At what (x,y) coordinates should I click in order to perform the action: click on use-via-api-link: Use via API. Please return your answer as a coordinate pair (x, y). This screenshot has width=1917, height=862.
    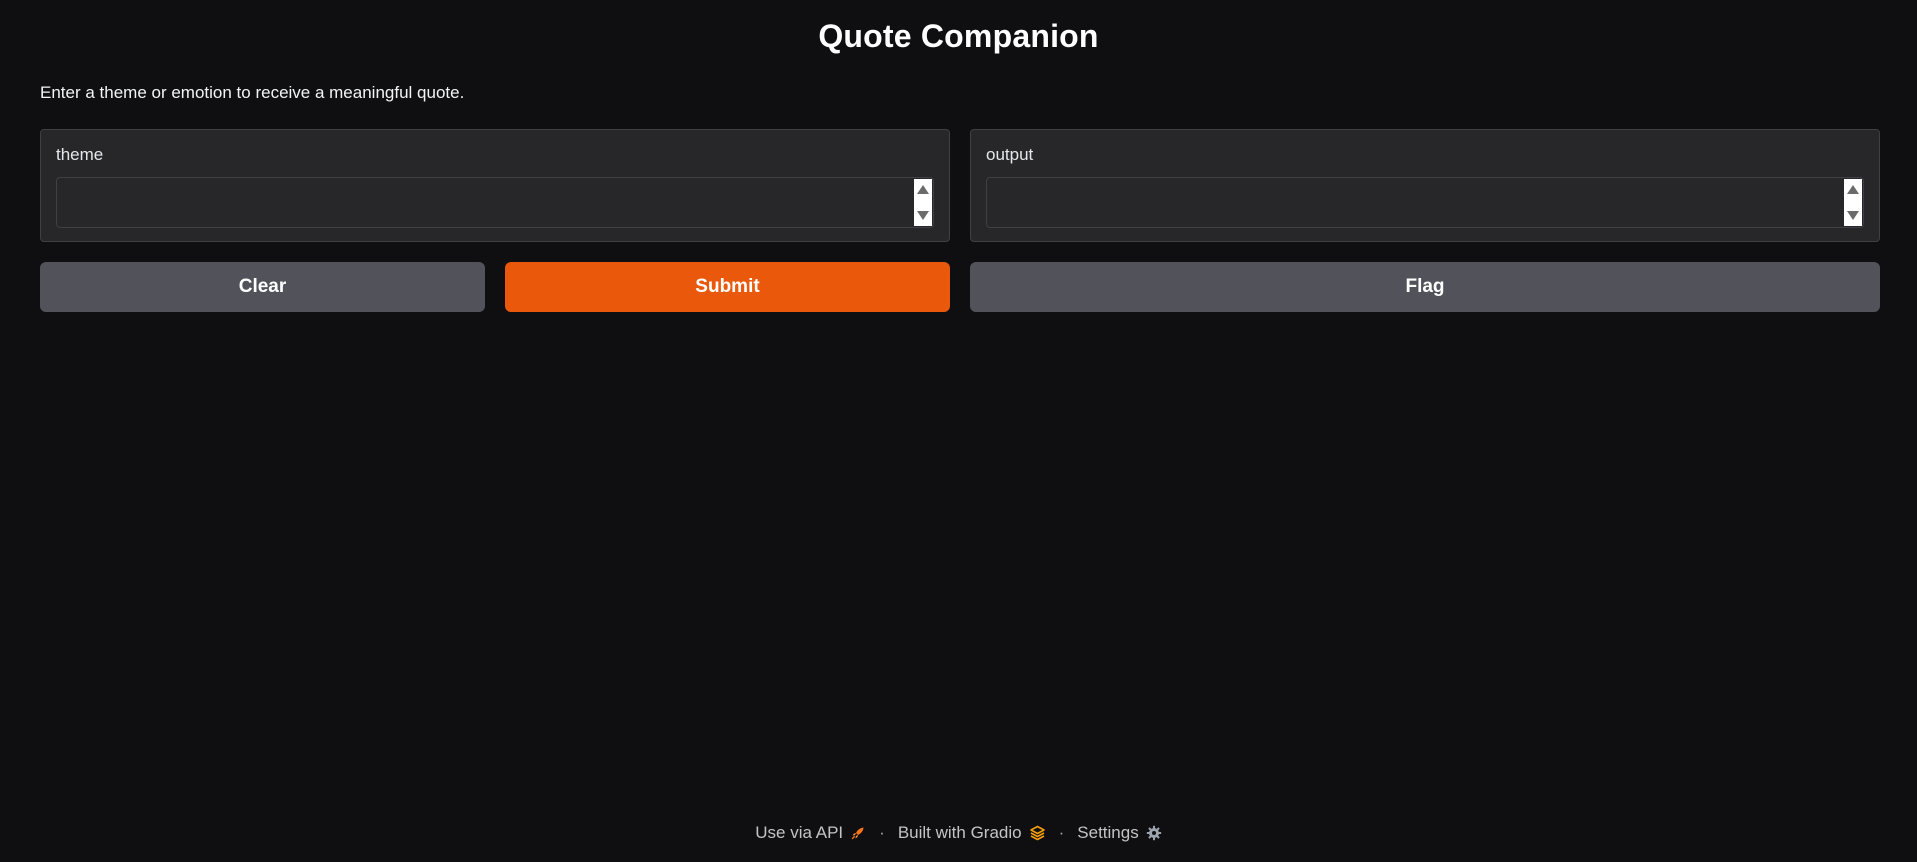
    Looking at the image, I should click on (810, 833).